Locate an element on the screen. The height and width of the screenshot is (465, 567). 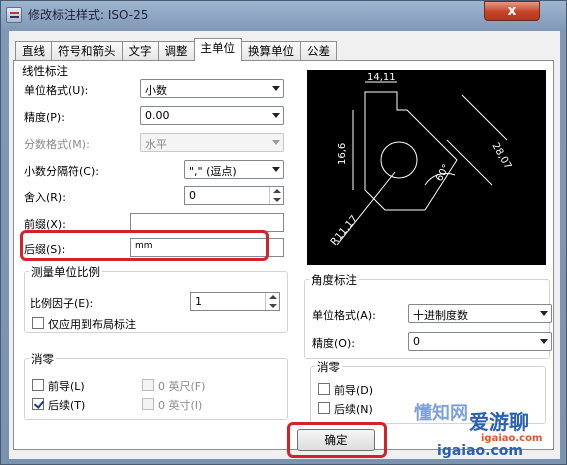
zero-feet-checkbox is located at coordinates (148, 385).